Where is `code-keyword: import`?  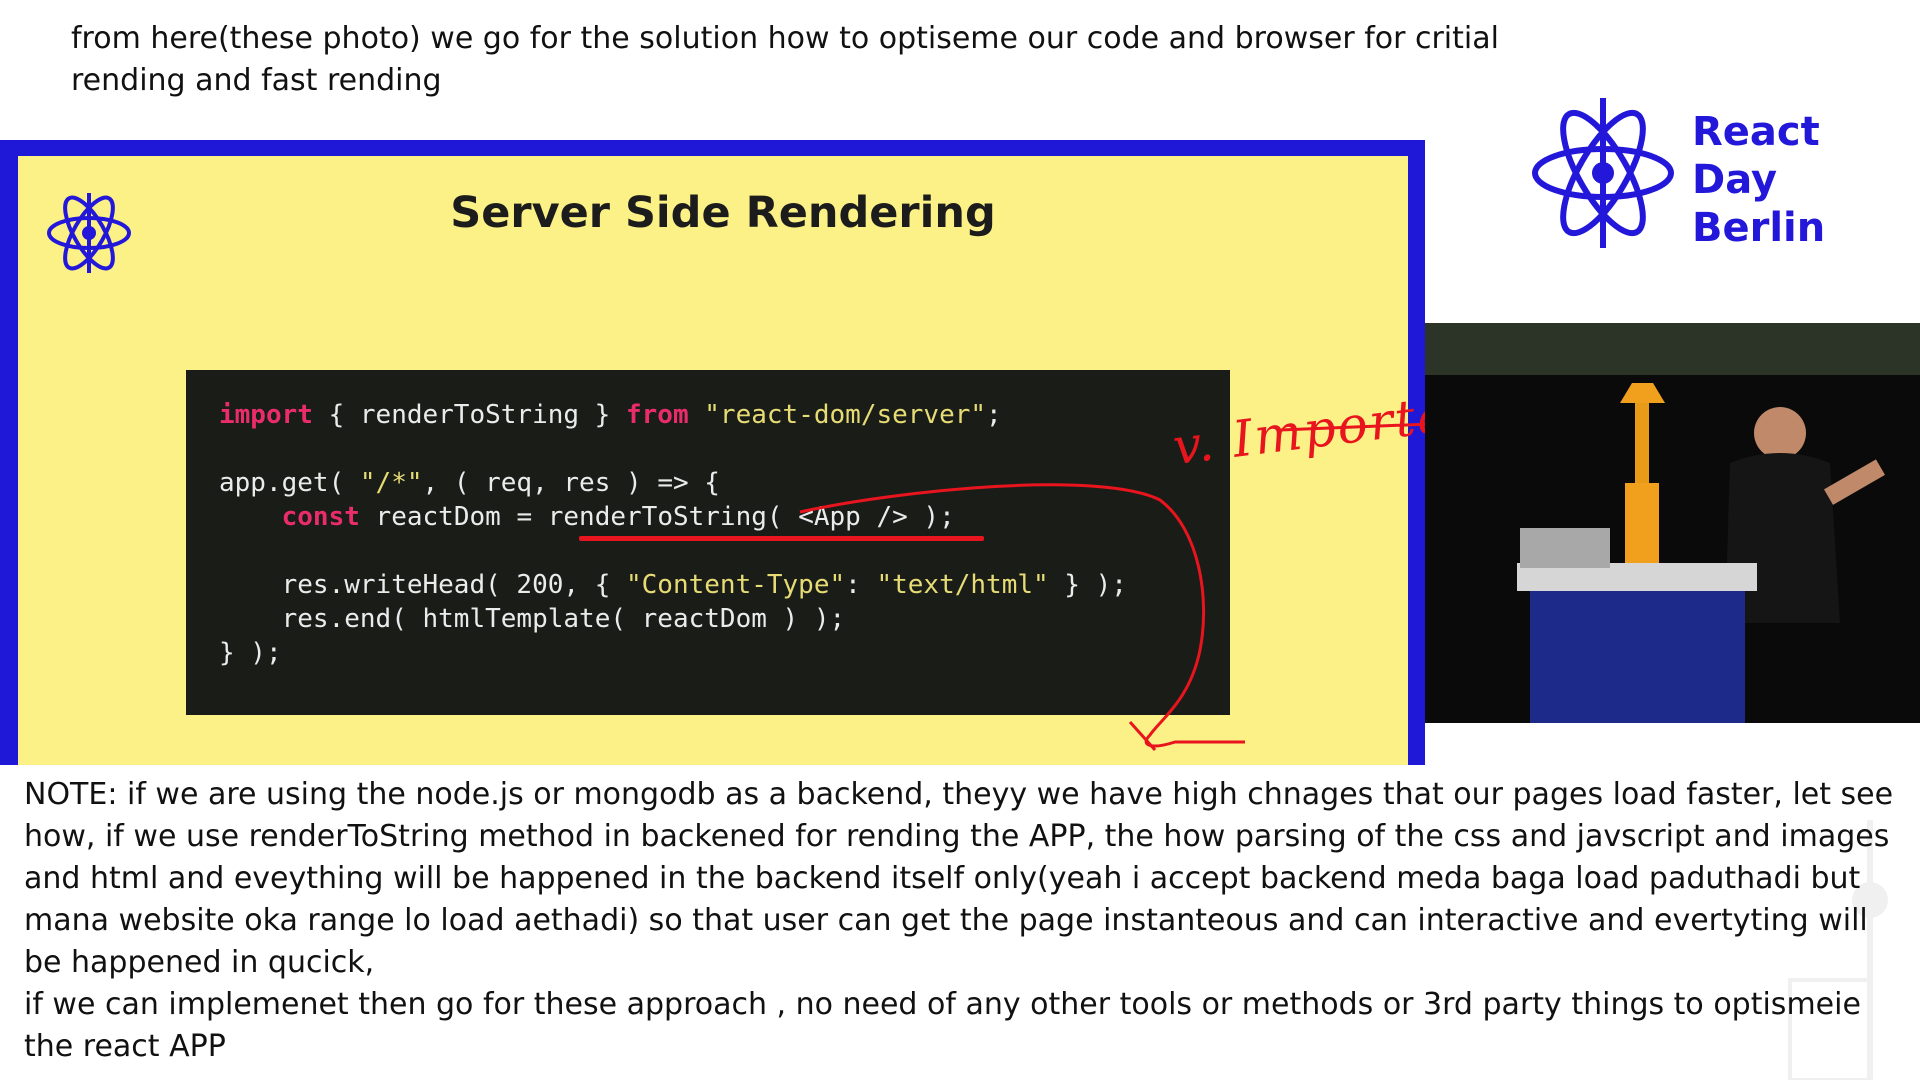
code-keyword: import is located at coordinates (266, 415).